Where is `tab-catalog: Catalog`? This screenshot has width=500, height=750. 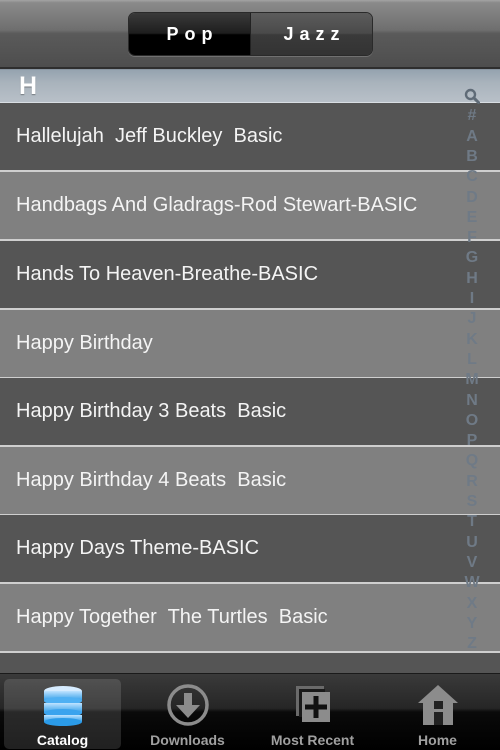 tab-catalog: Catalog is located at coordinates (62, 712).